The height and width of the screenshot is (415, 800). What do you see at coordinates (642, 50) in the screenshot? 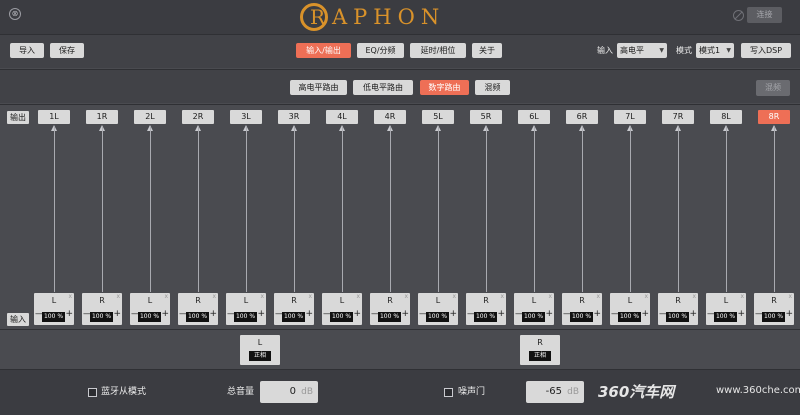
I see `input-source-select: 高电平 ▼` at bounding box center [642, 50].